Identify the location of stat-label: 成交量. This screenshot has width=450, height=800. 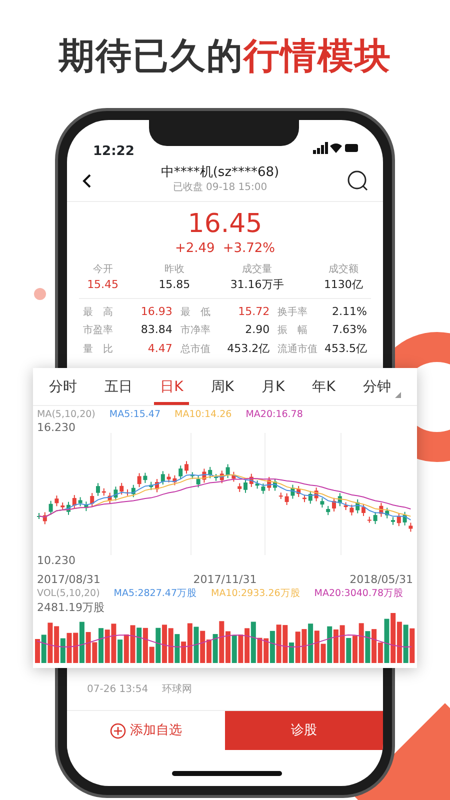
(257, 270).